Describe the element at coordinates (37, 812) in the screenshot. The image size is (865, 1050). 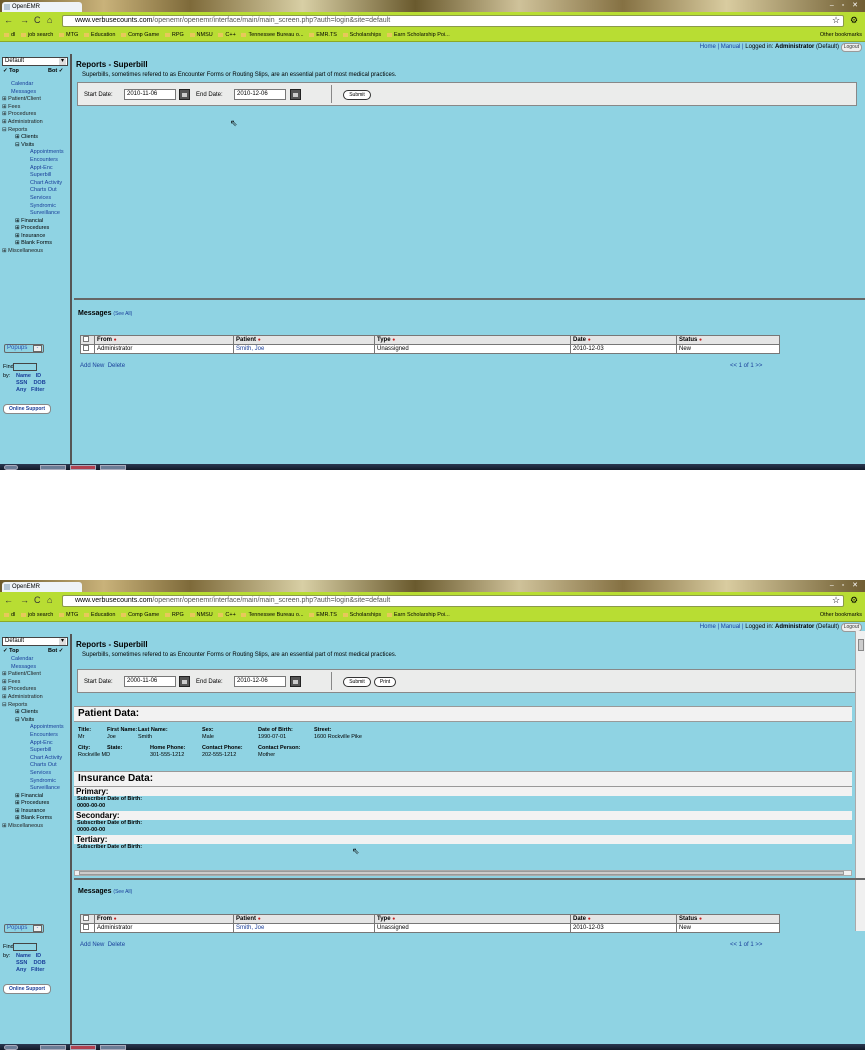
I see `menu-insurance: ⊞ Insurance` at that location.